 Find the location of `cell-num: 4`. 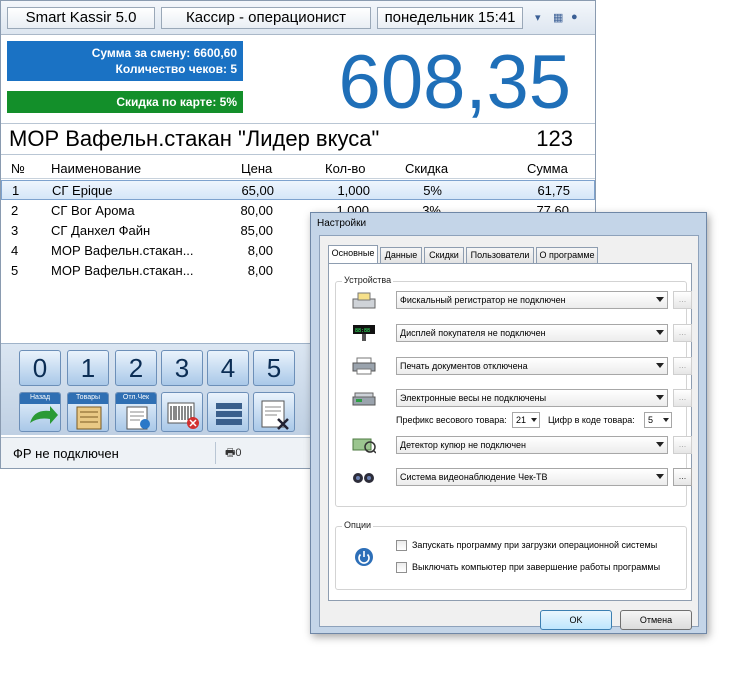

cell-num: 4 is located at coordinates (15, 250).